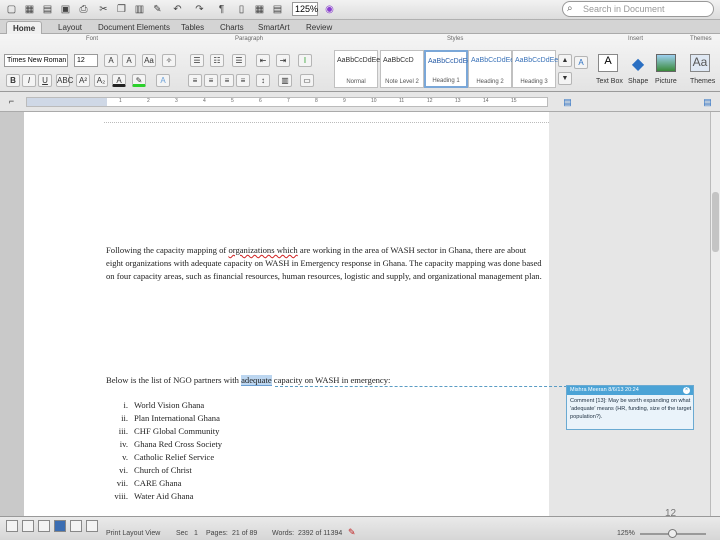 The width and height of the screenshot is (720, 540). I want to click on help-icon: ◉, so click(329, 9).